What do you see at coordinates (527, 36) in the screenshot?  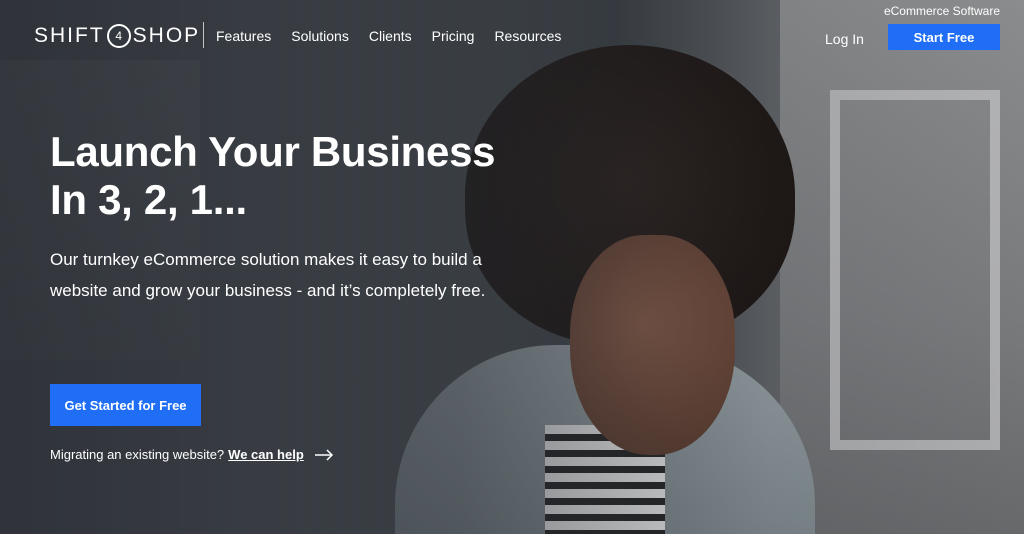 I see `nav-item-resources: Resources` at bounding box center [527, 36].